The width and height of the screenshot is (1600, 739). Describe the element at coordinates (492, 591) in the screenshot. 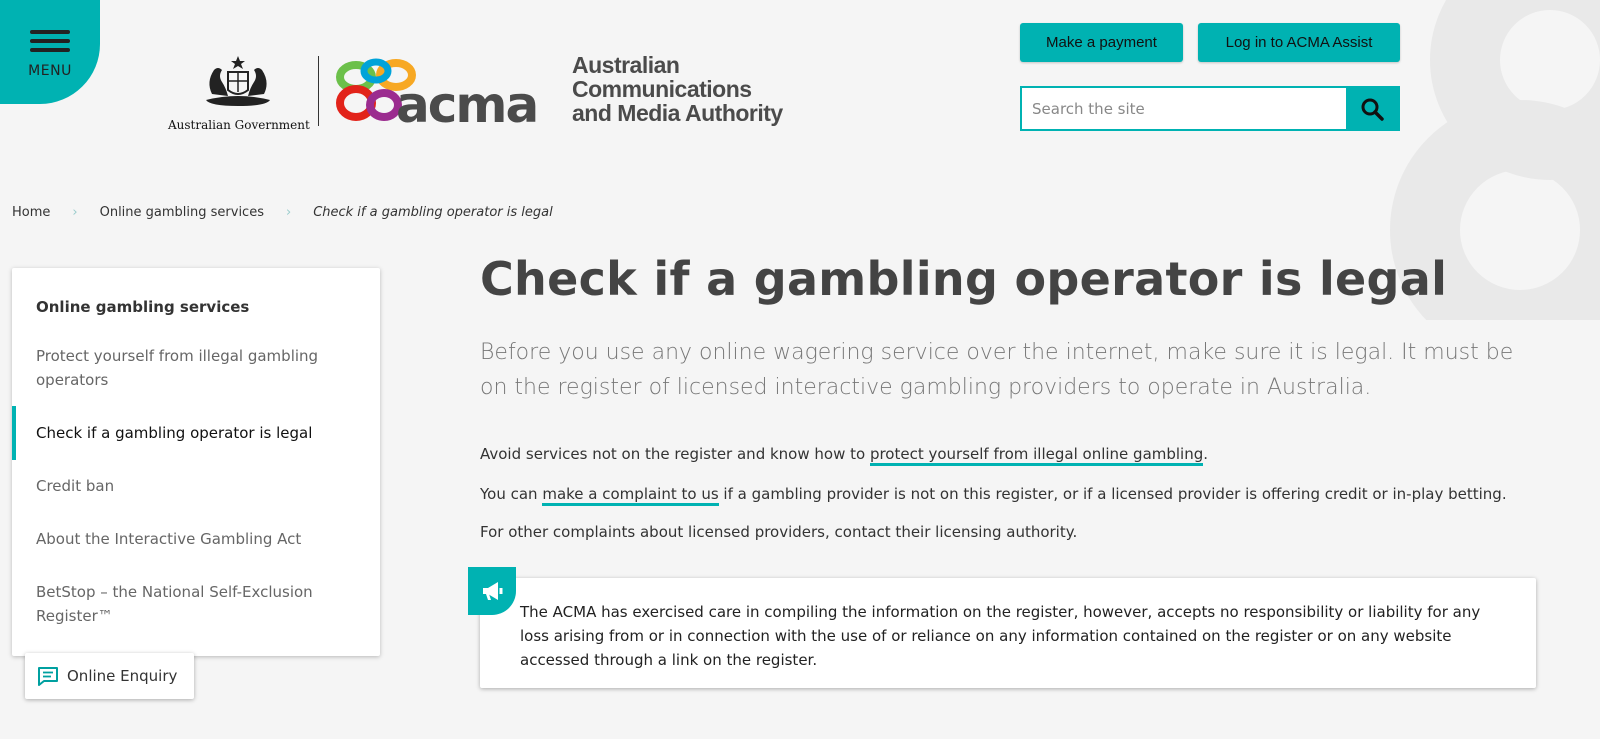

I see `megaphone-icon` at that location.